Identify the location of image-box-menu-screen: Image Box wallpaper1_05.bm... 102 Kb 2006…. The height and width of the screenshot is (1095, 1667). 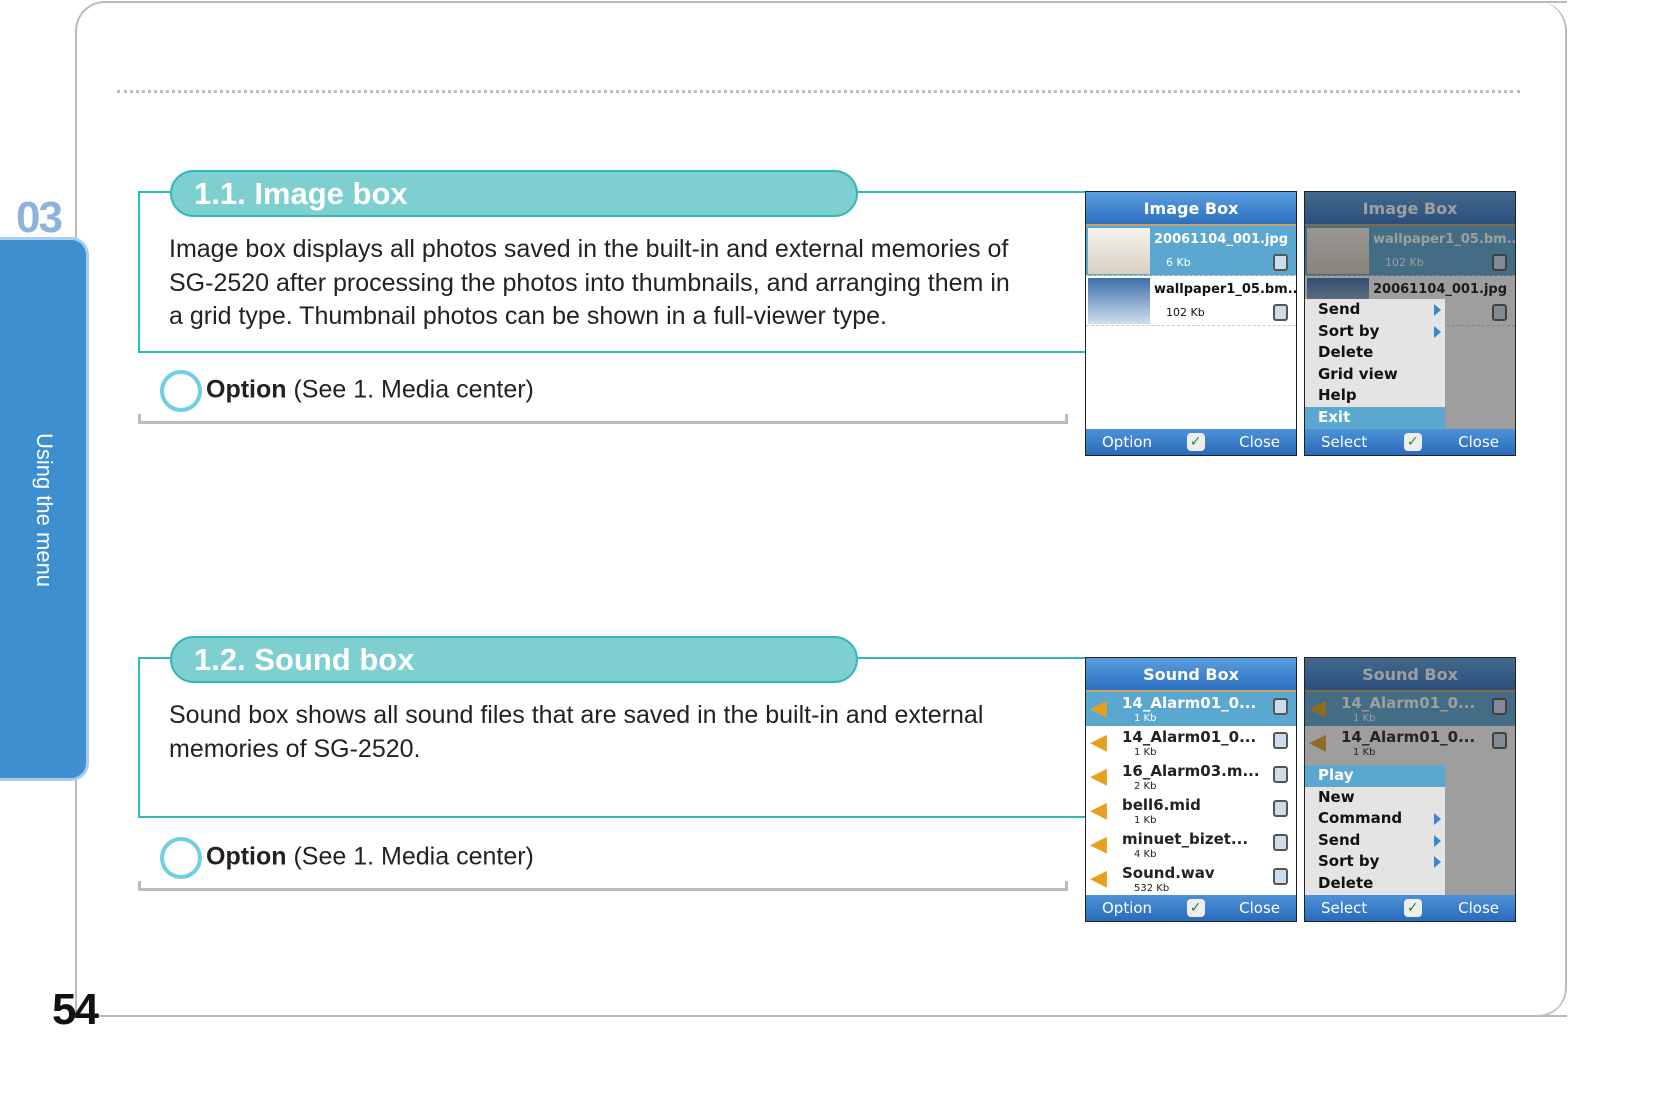
(1410, 323).